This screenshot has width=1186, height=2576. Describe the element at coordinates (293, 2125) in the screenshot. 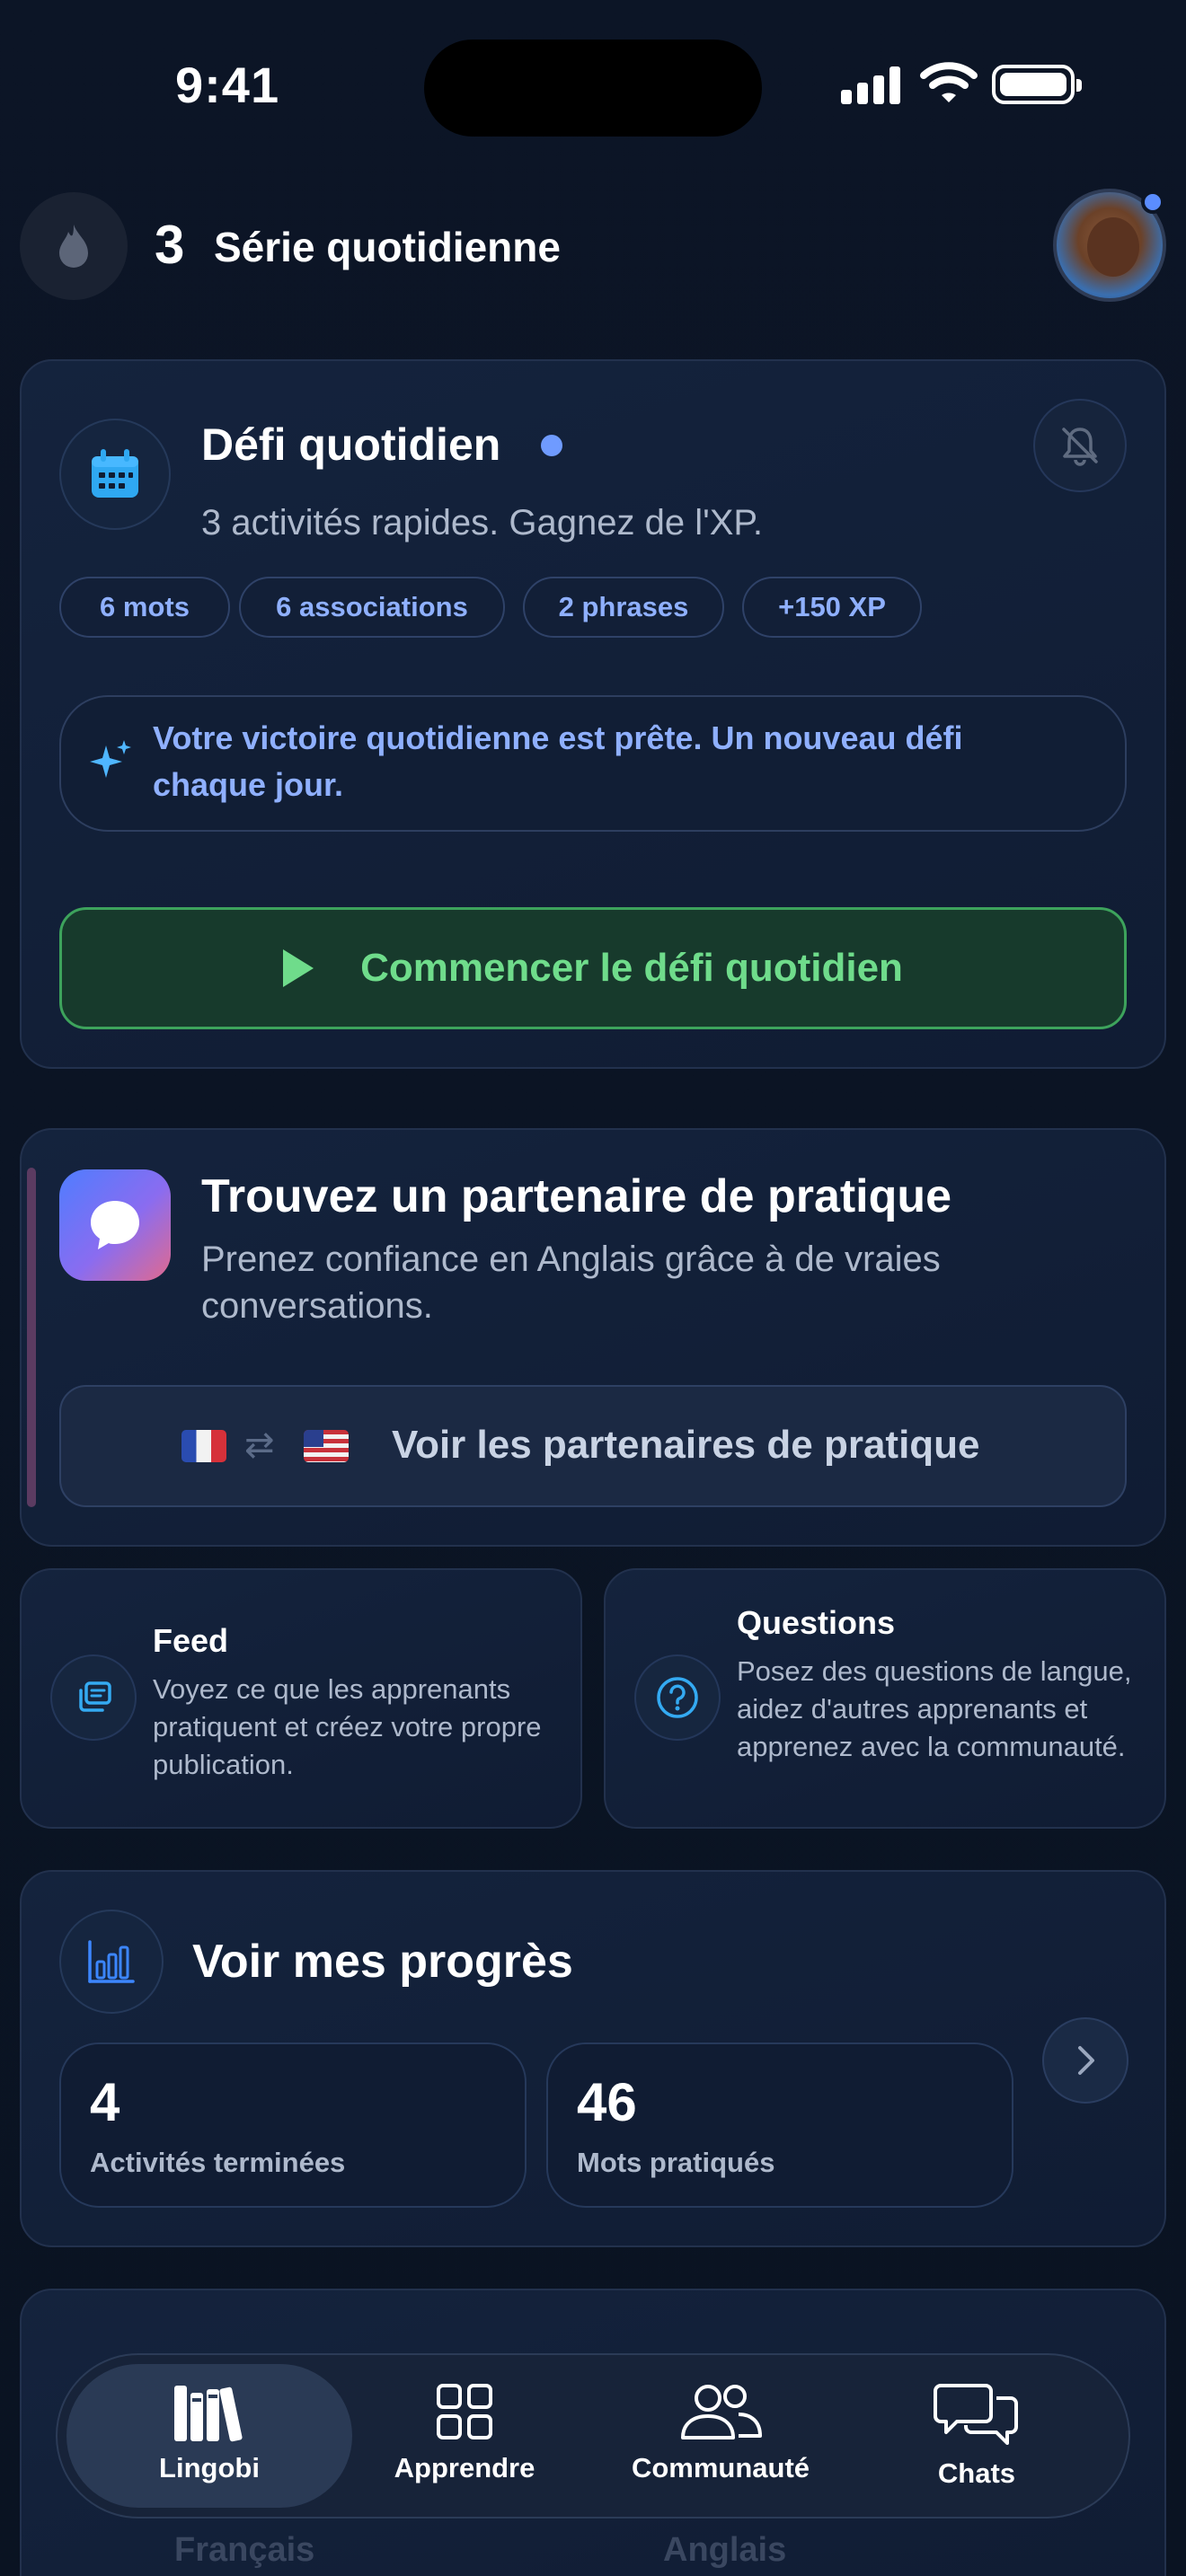

I see `stat-activities` at that location.